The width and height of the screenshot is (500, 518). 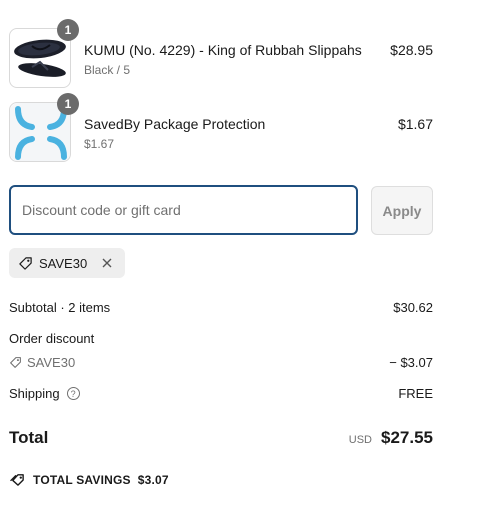 I want to click on line-item: 1 SavedBy Package Protection $1.67 $1.67, so click(x=221, y=127).